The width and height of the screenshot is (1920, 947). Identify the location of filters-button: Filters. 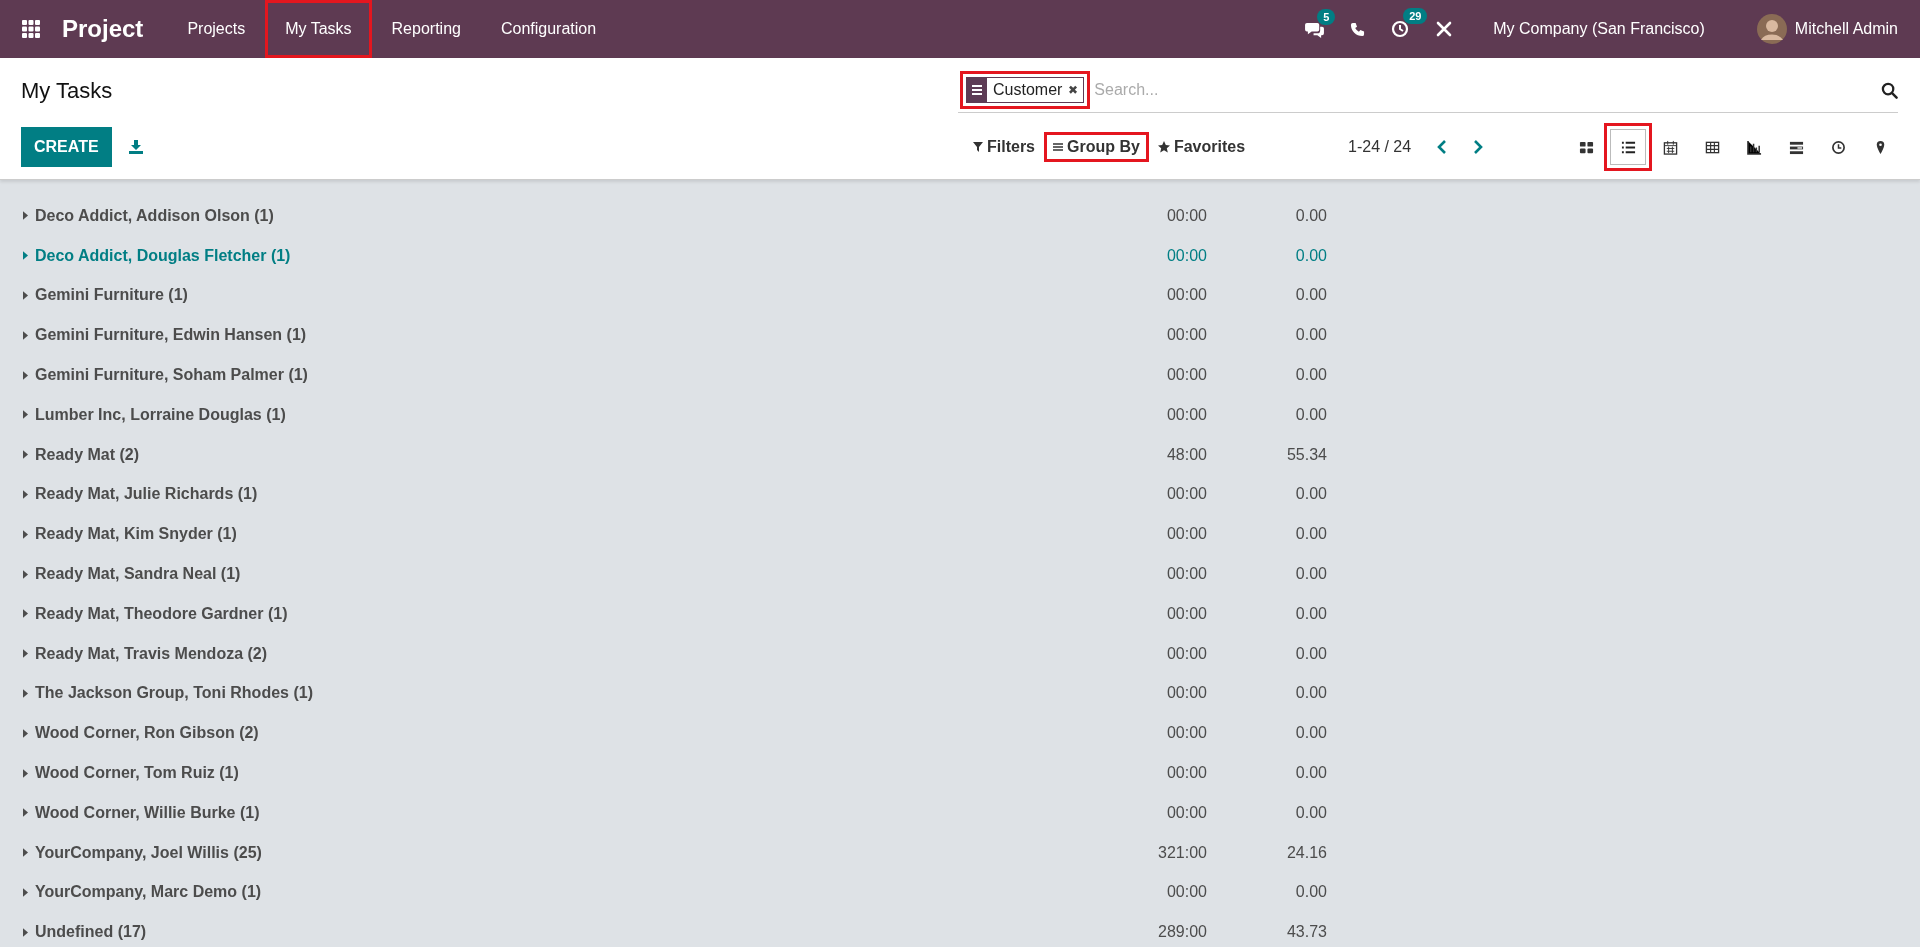
(1004, 147).